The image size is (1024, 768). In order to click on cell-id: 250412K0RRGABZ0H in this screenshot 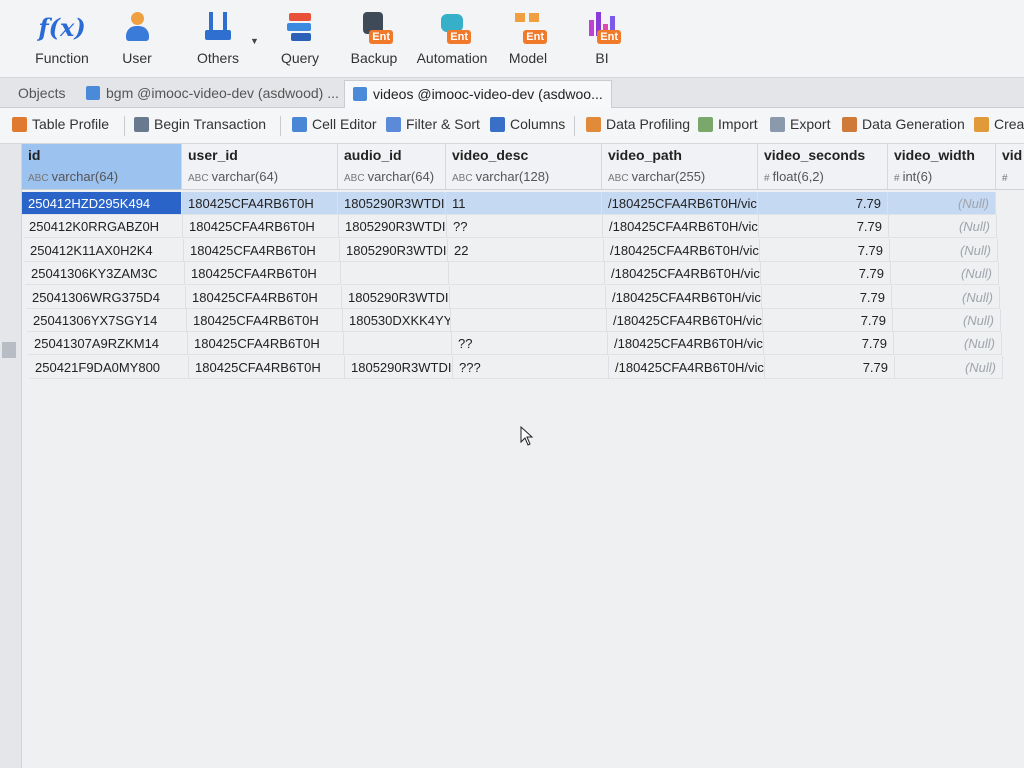, I will do `click(103, 227)`.